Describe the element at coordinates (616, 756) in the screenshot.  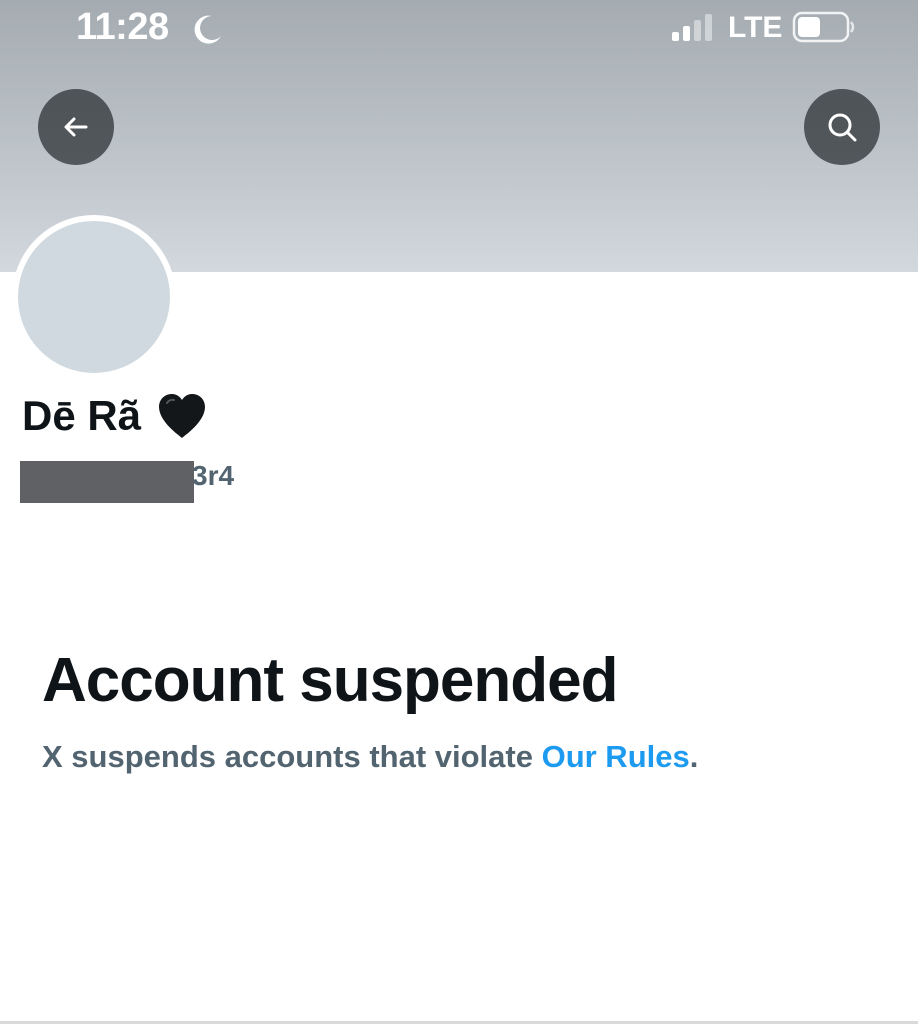
I see `our-rules-link: Our Rules` at that location.